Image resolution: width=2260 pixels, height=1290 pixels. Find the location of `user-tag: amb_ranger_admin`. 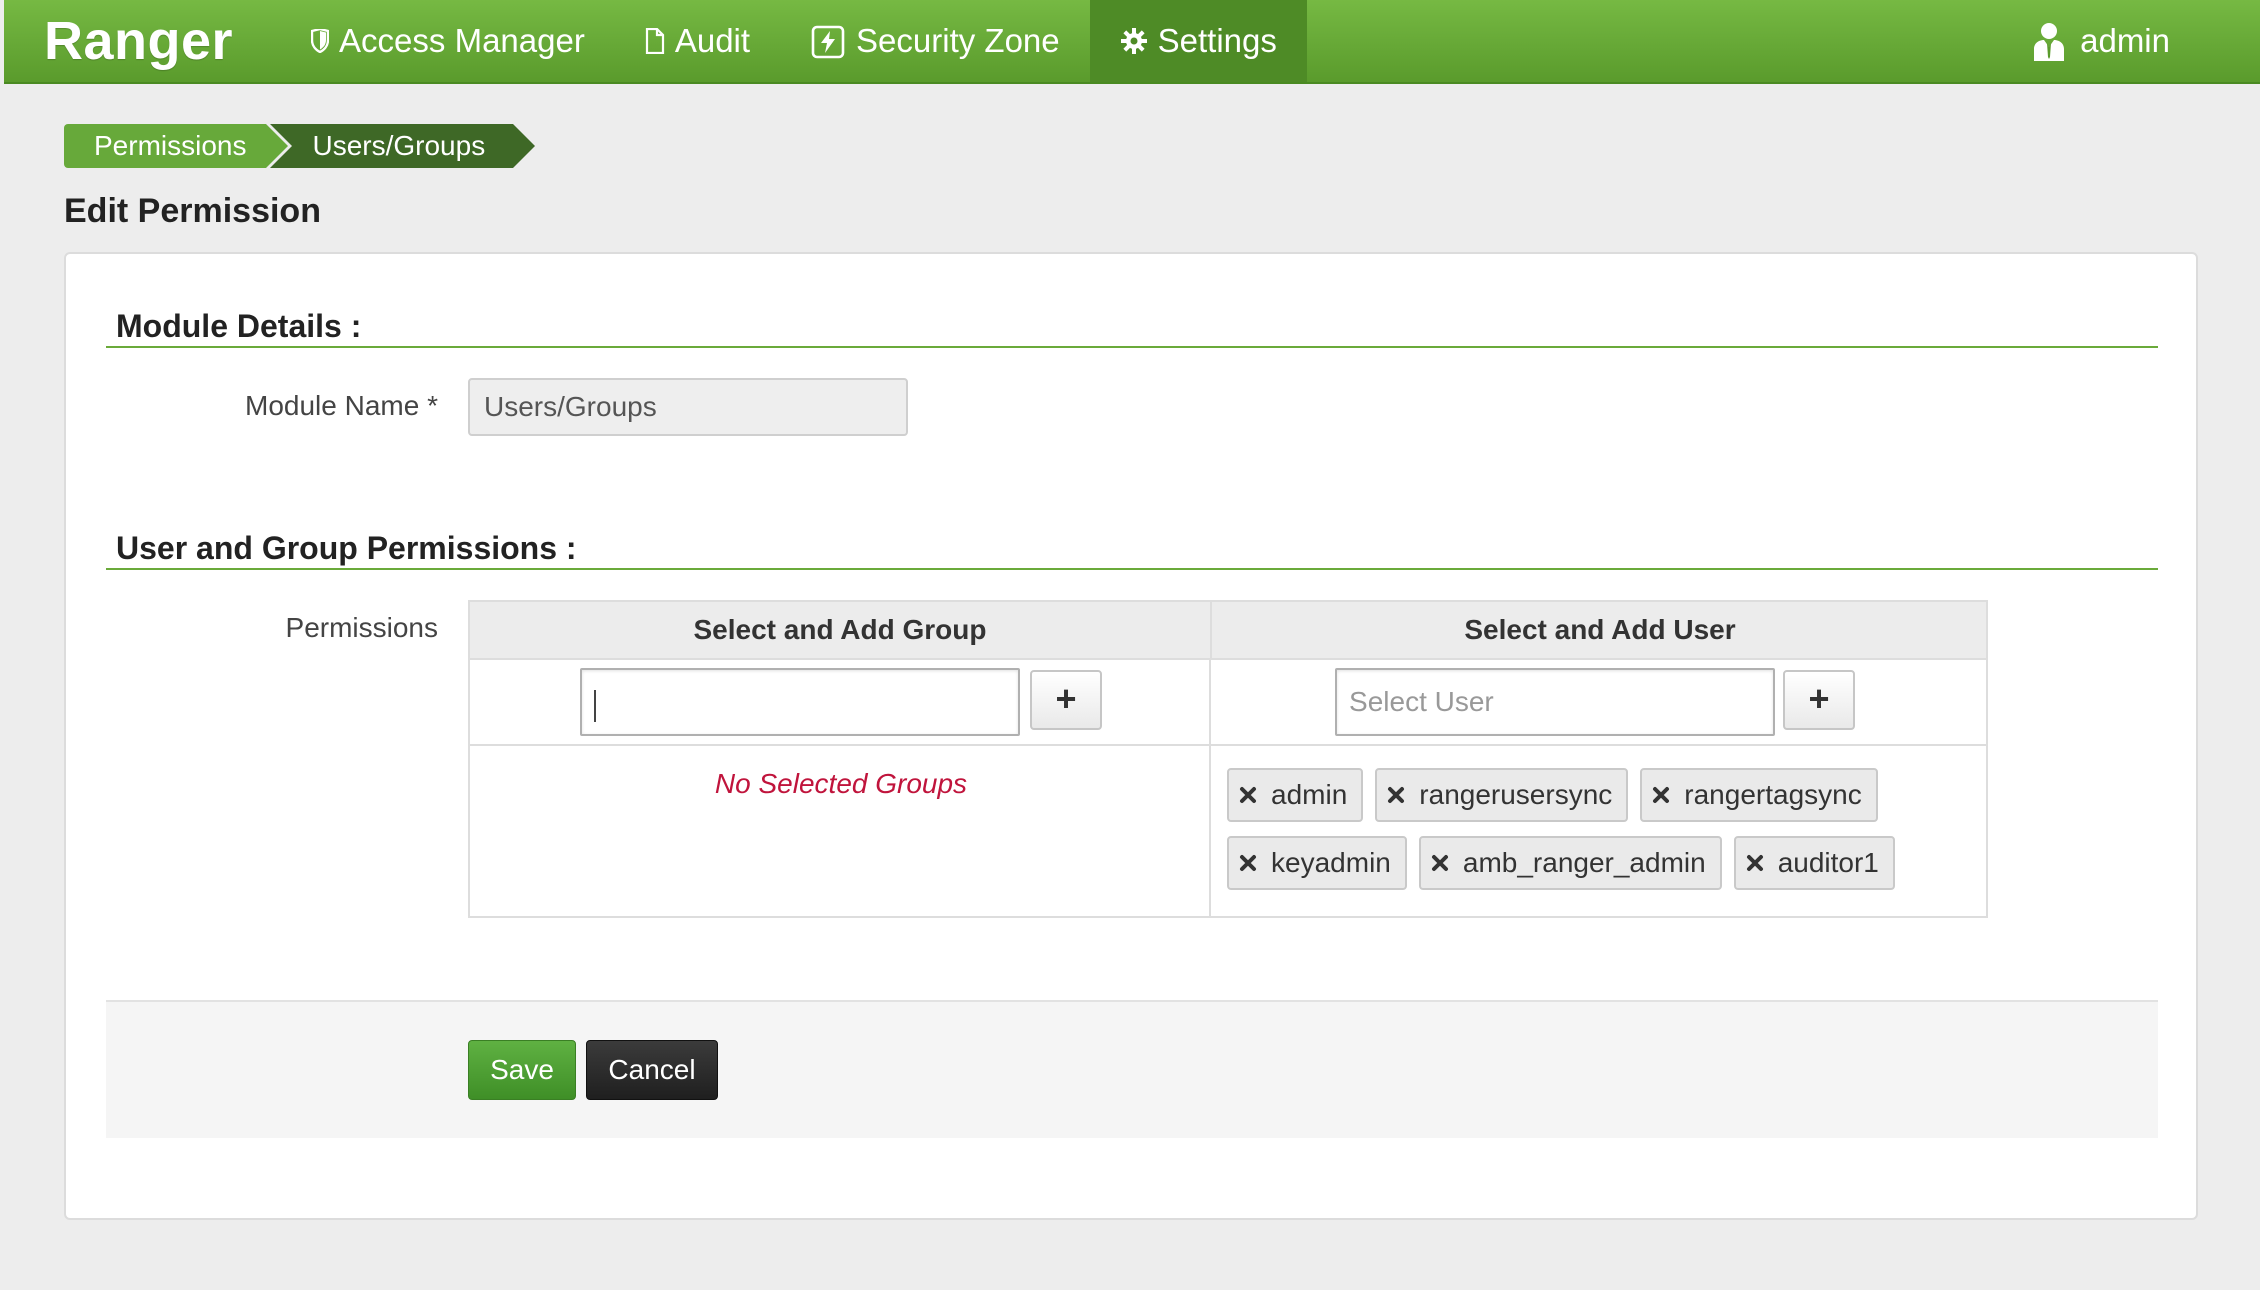

user-tag: amb_ranger_admin is located at coordinates (1570, 863).